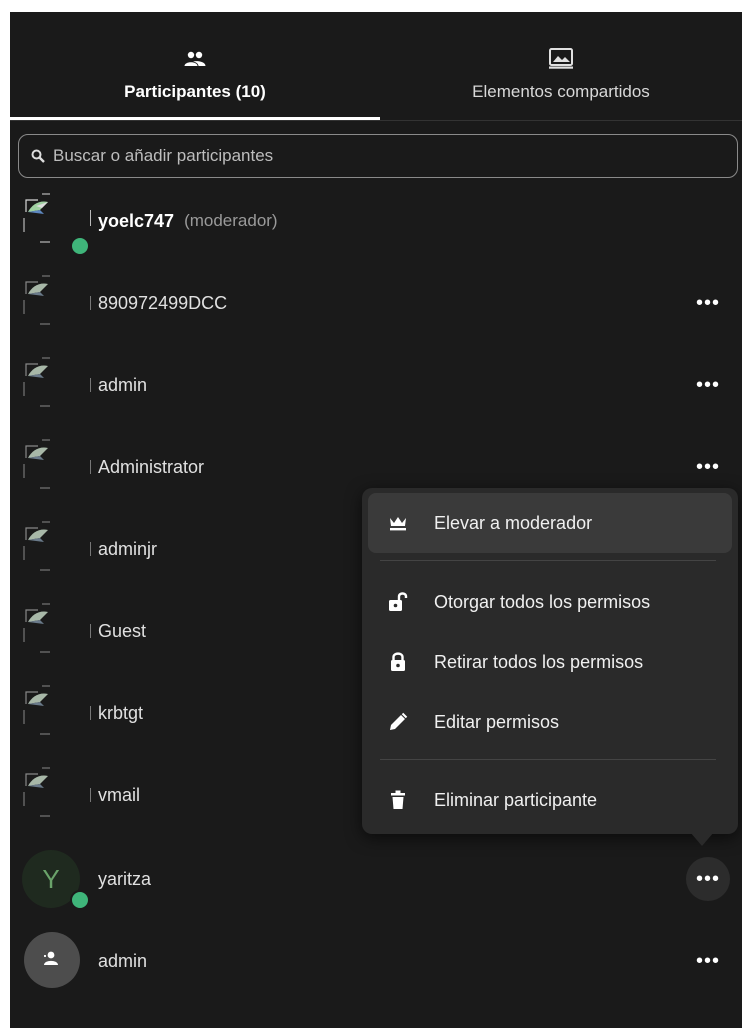  I want to click on crown-icon, so click(398, 523).